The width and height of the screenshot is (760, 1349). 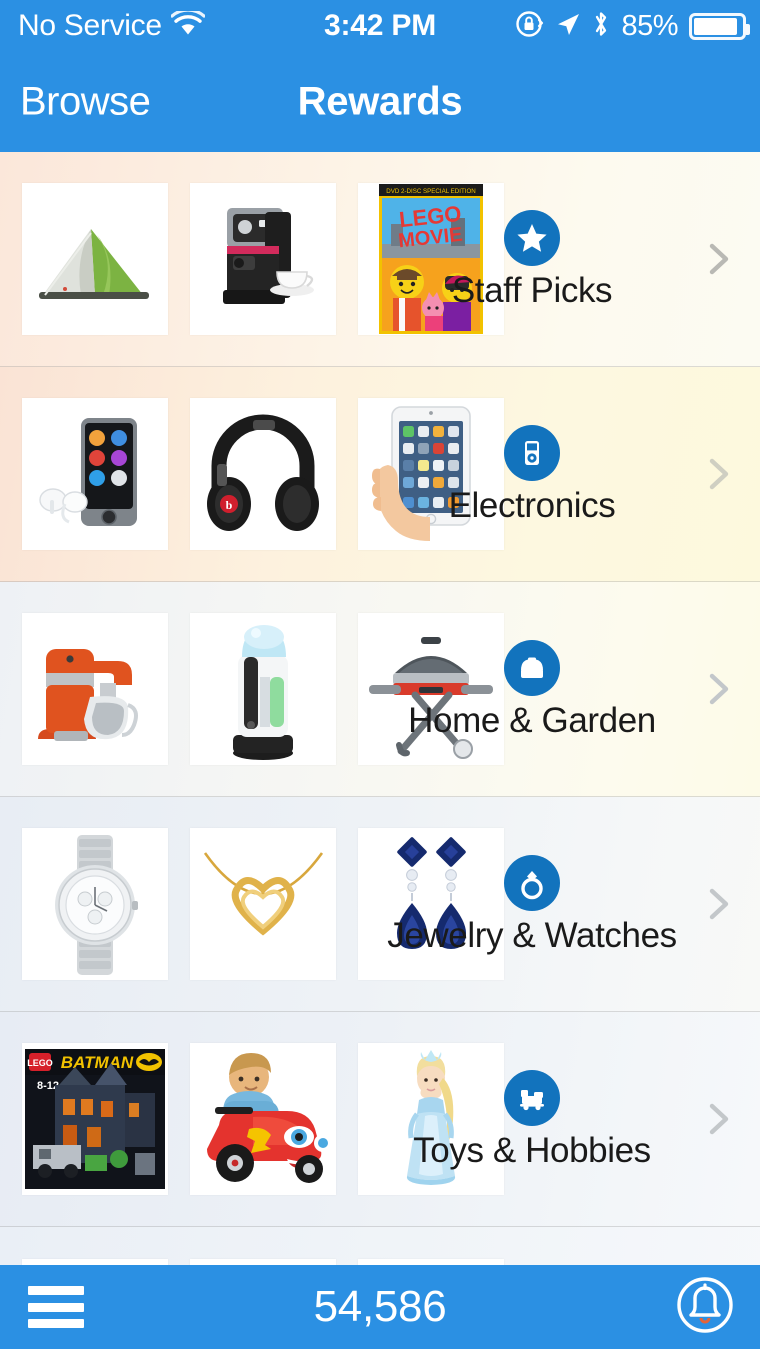 I want to click on category-info: Toys & Hobbies, so click(x=532, y=1119).